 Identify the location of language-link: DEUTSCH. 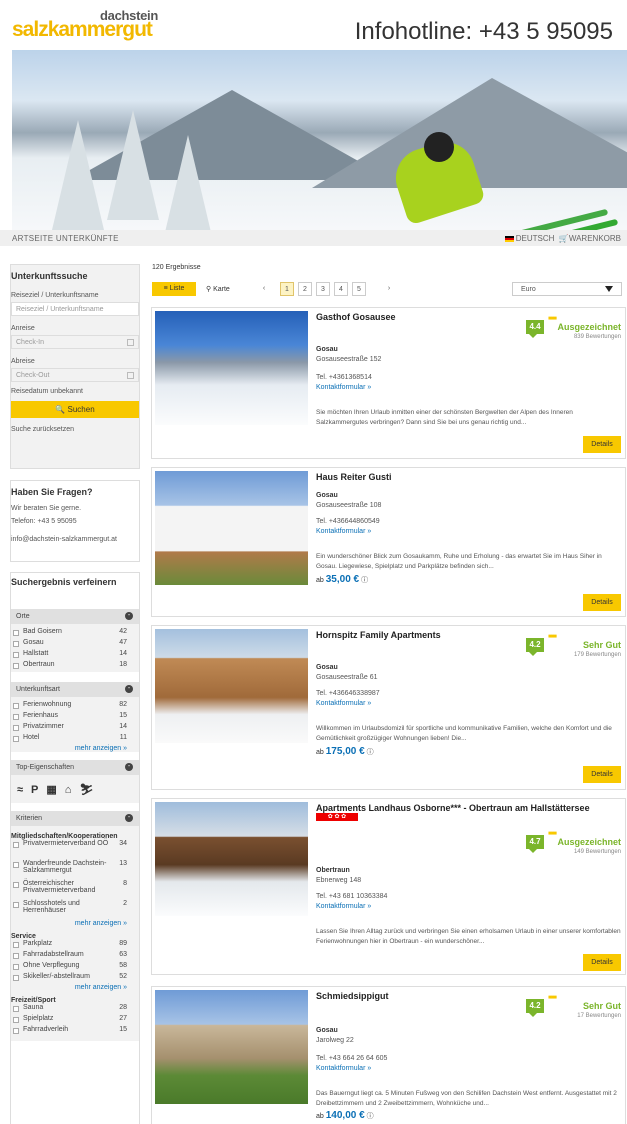
(535, 238).